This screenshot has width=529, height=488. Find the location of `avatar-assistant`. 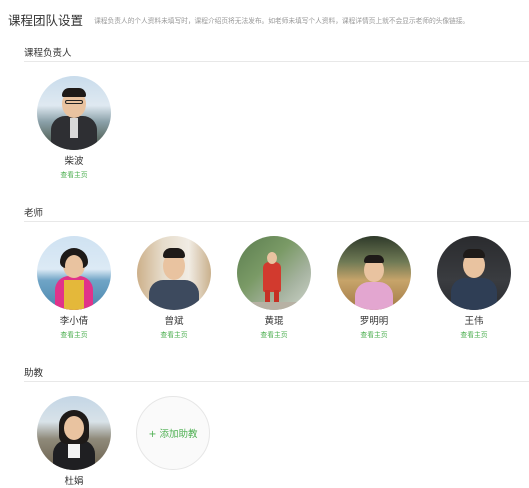

avatar-assistant is located at coordinates (74, 433).